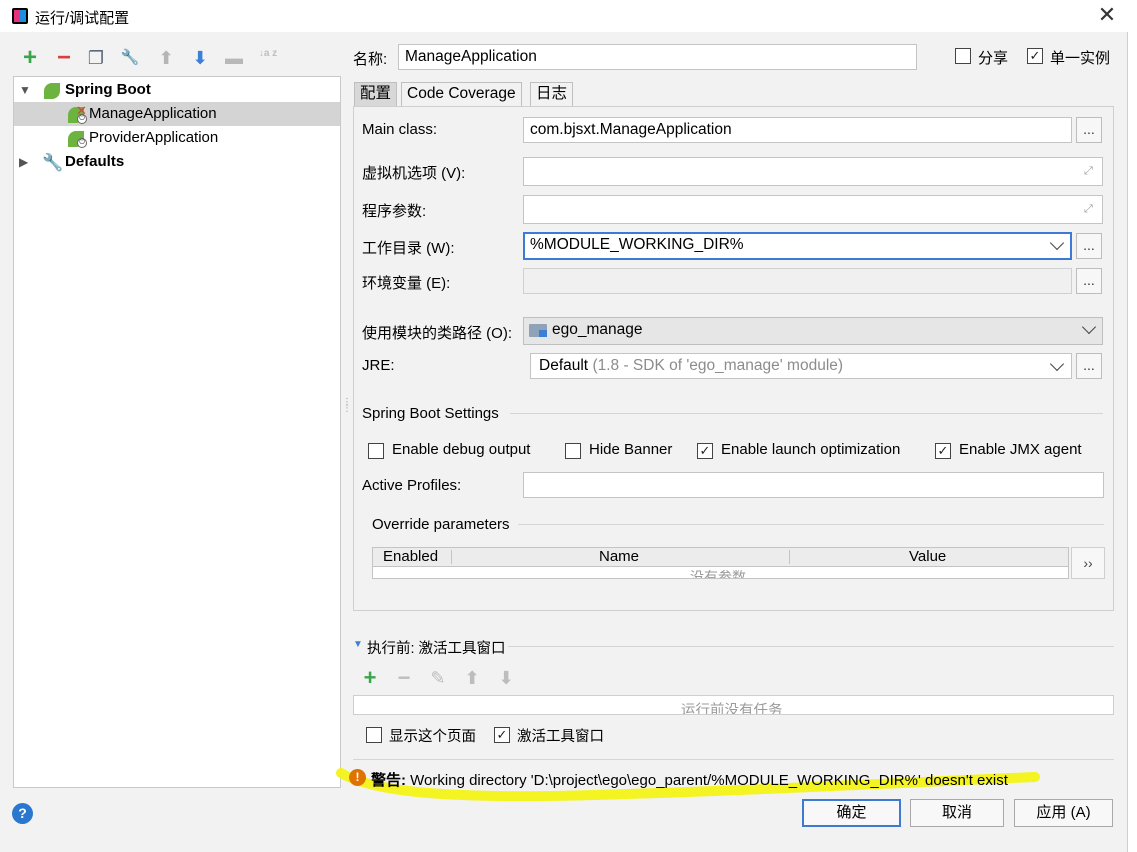 This screenshot has width=1137, height=852. I want to click on empty-table-clip: 没有参数, so click(720, 572).